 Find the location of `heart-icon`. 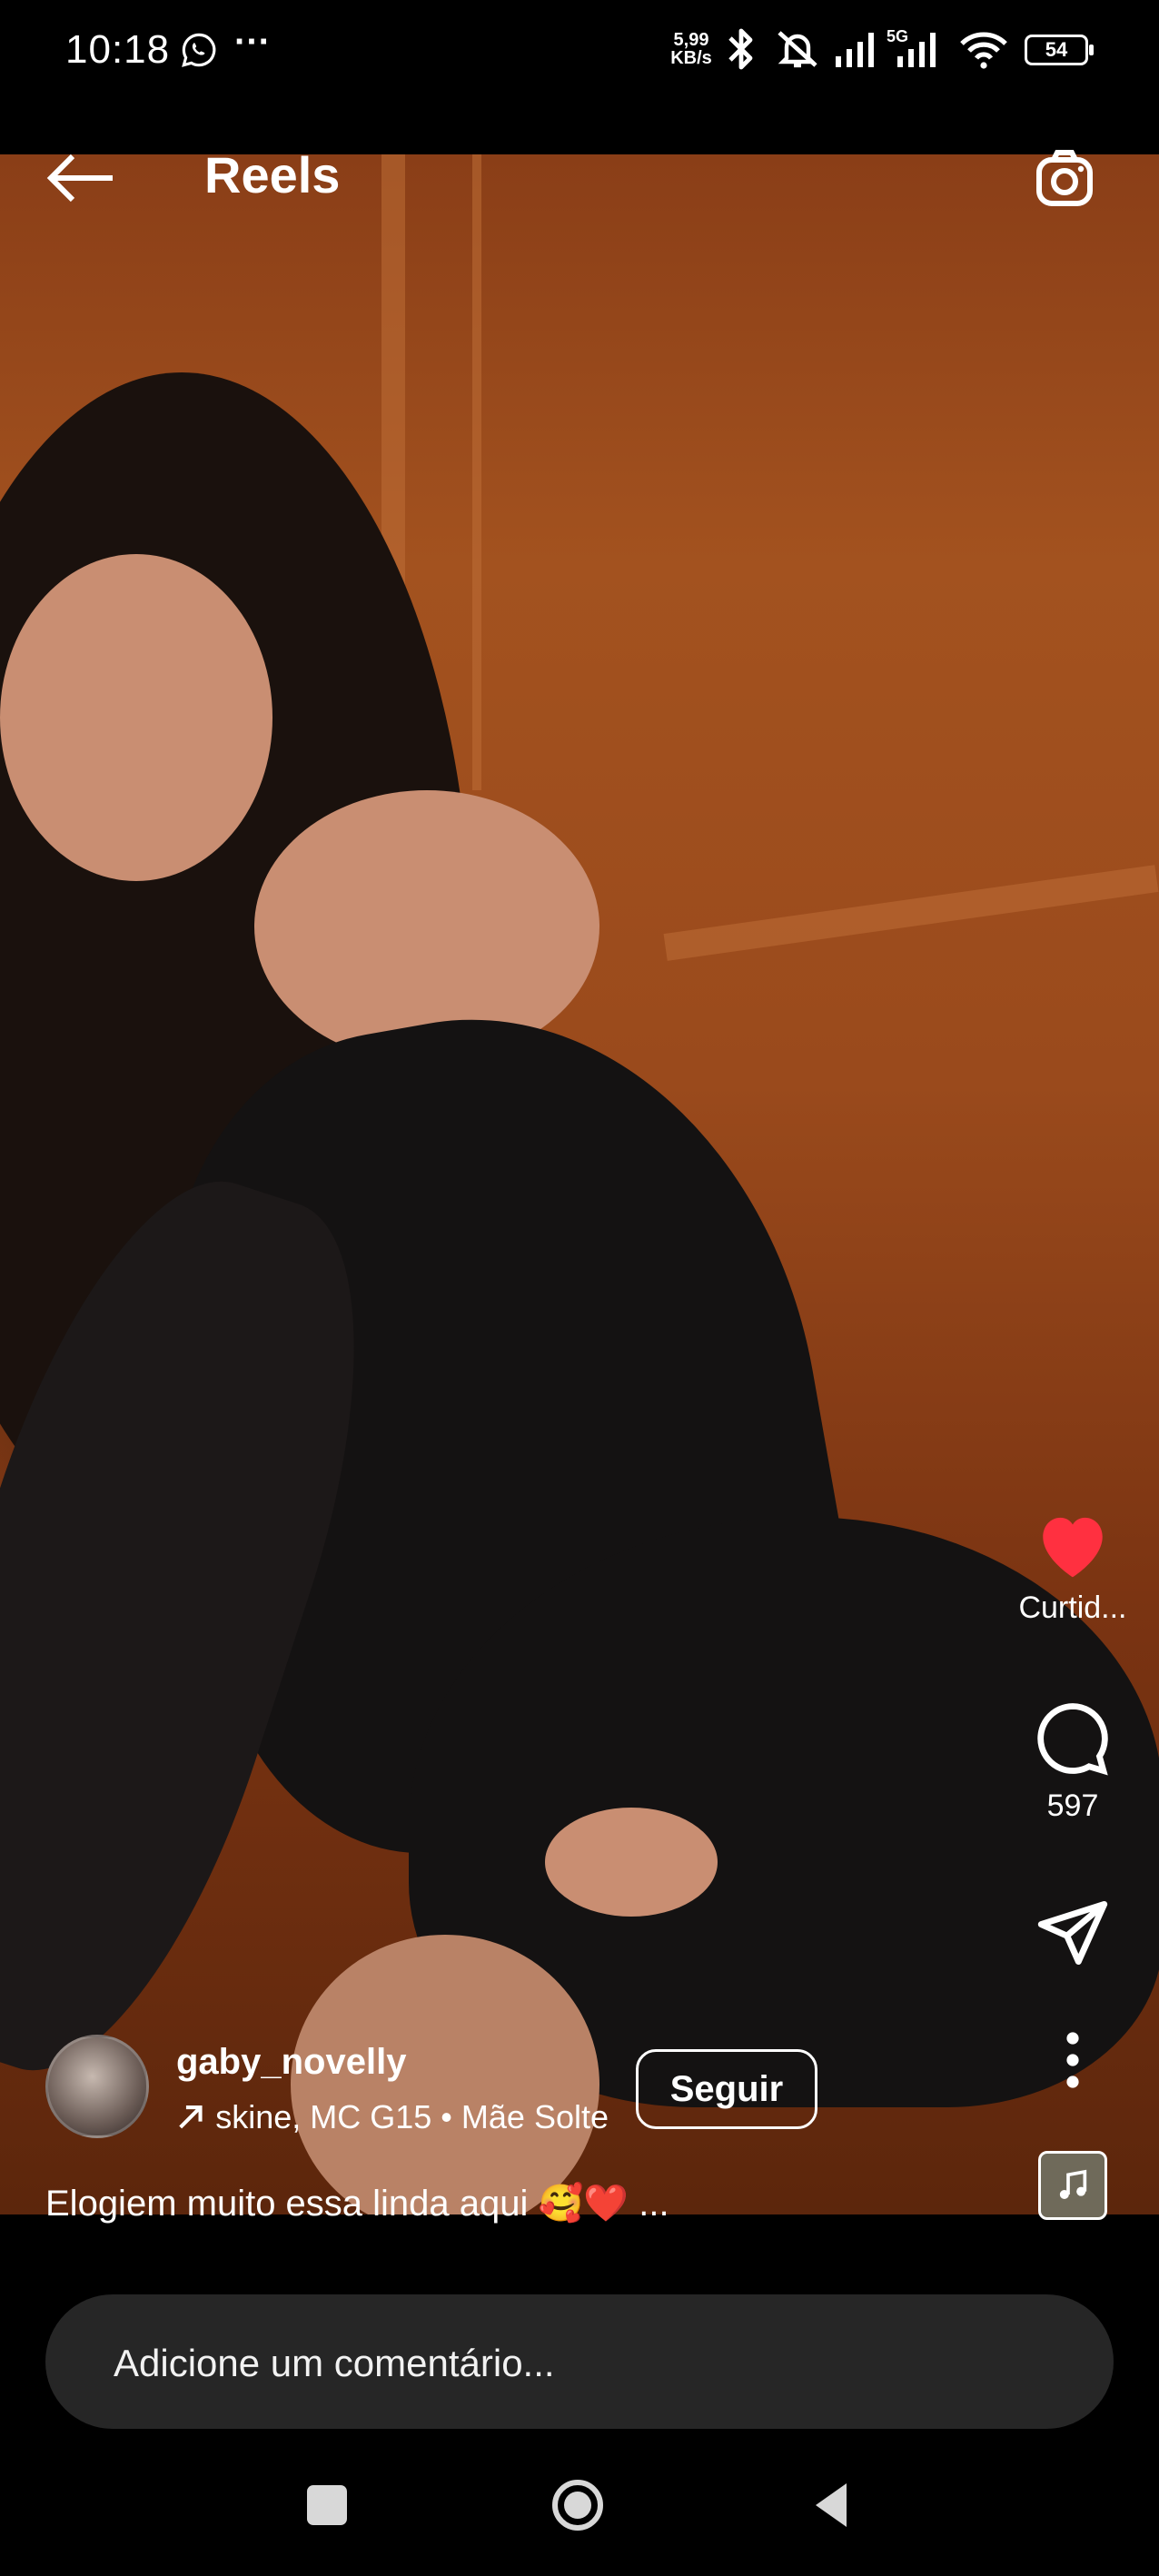

heart-icon is located at coordinates (1073, 1547).